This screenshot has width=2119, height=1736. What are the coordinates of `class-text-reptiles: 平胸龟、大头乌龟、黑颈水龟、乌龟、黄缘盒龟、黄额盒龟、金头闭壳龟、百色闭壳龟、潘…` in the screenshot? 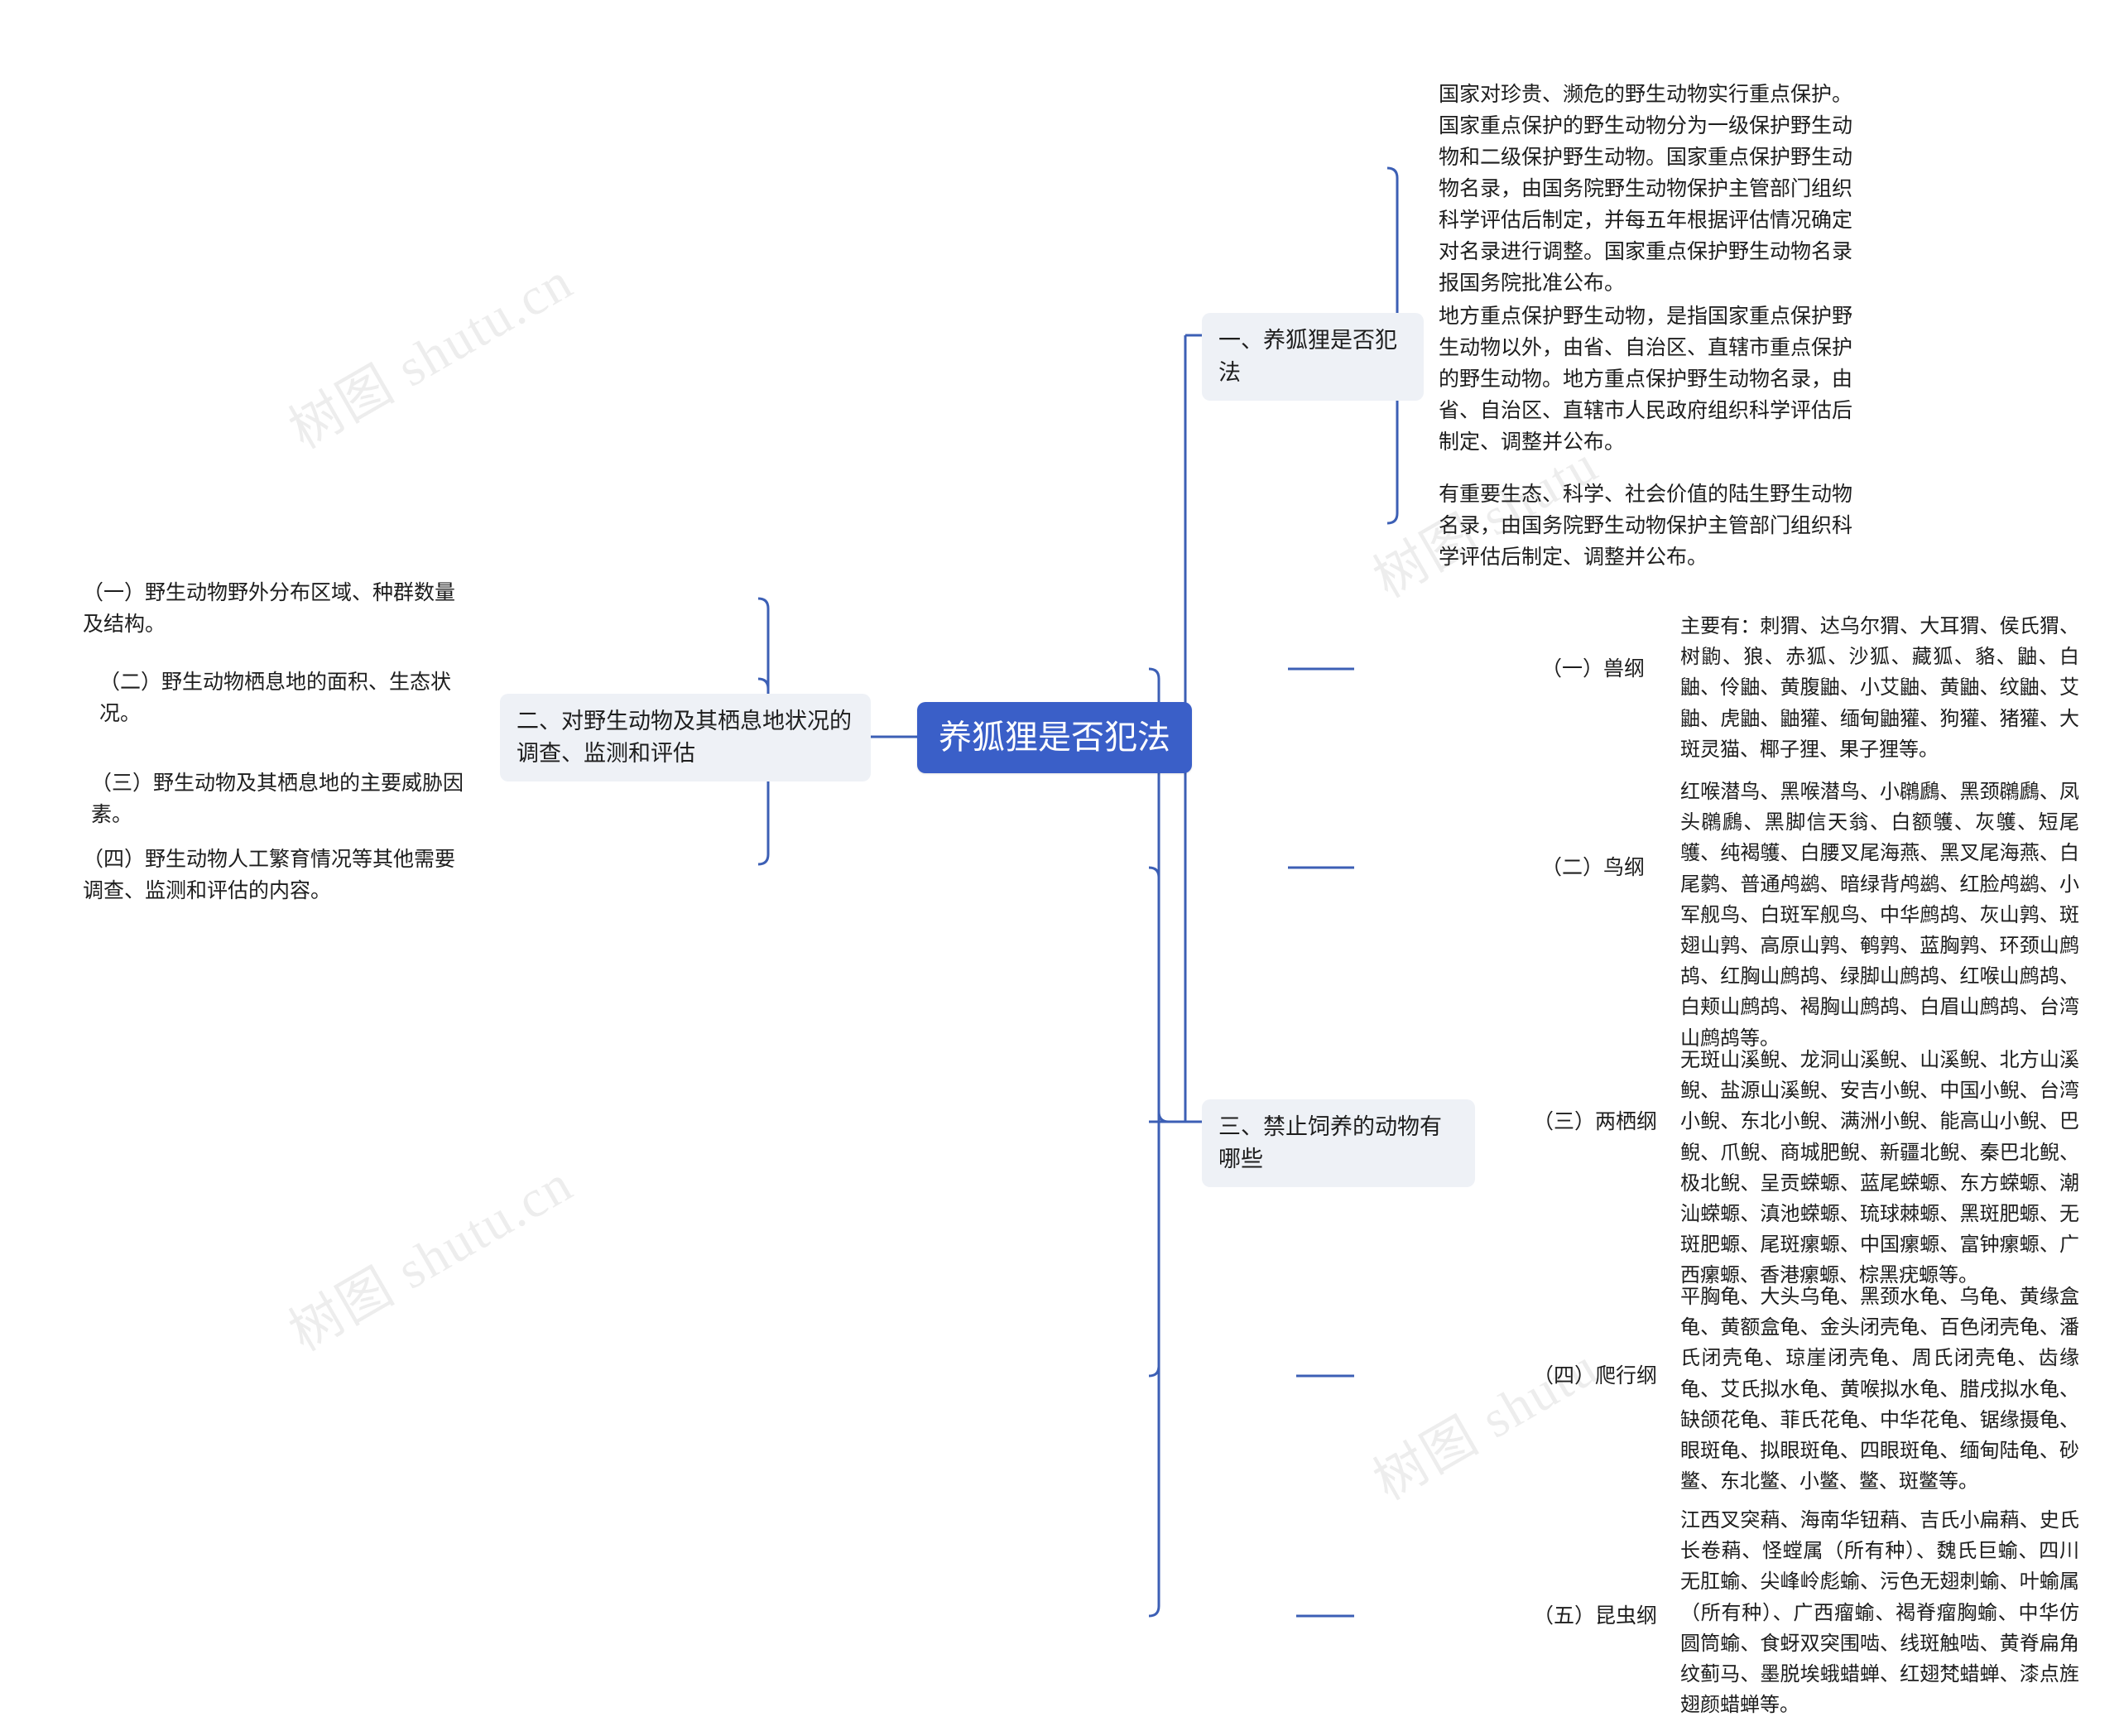 It's located at (1880, 1390).